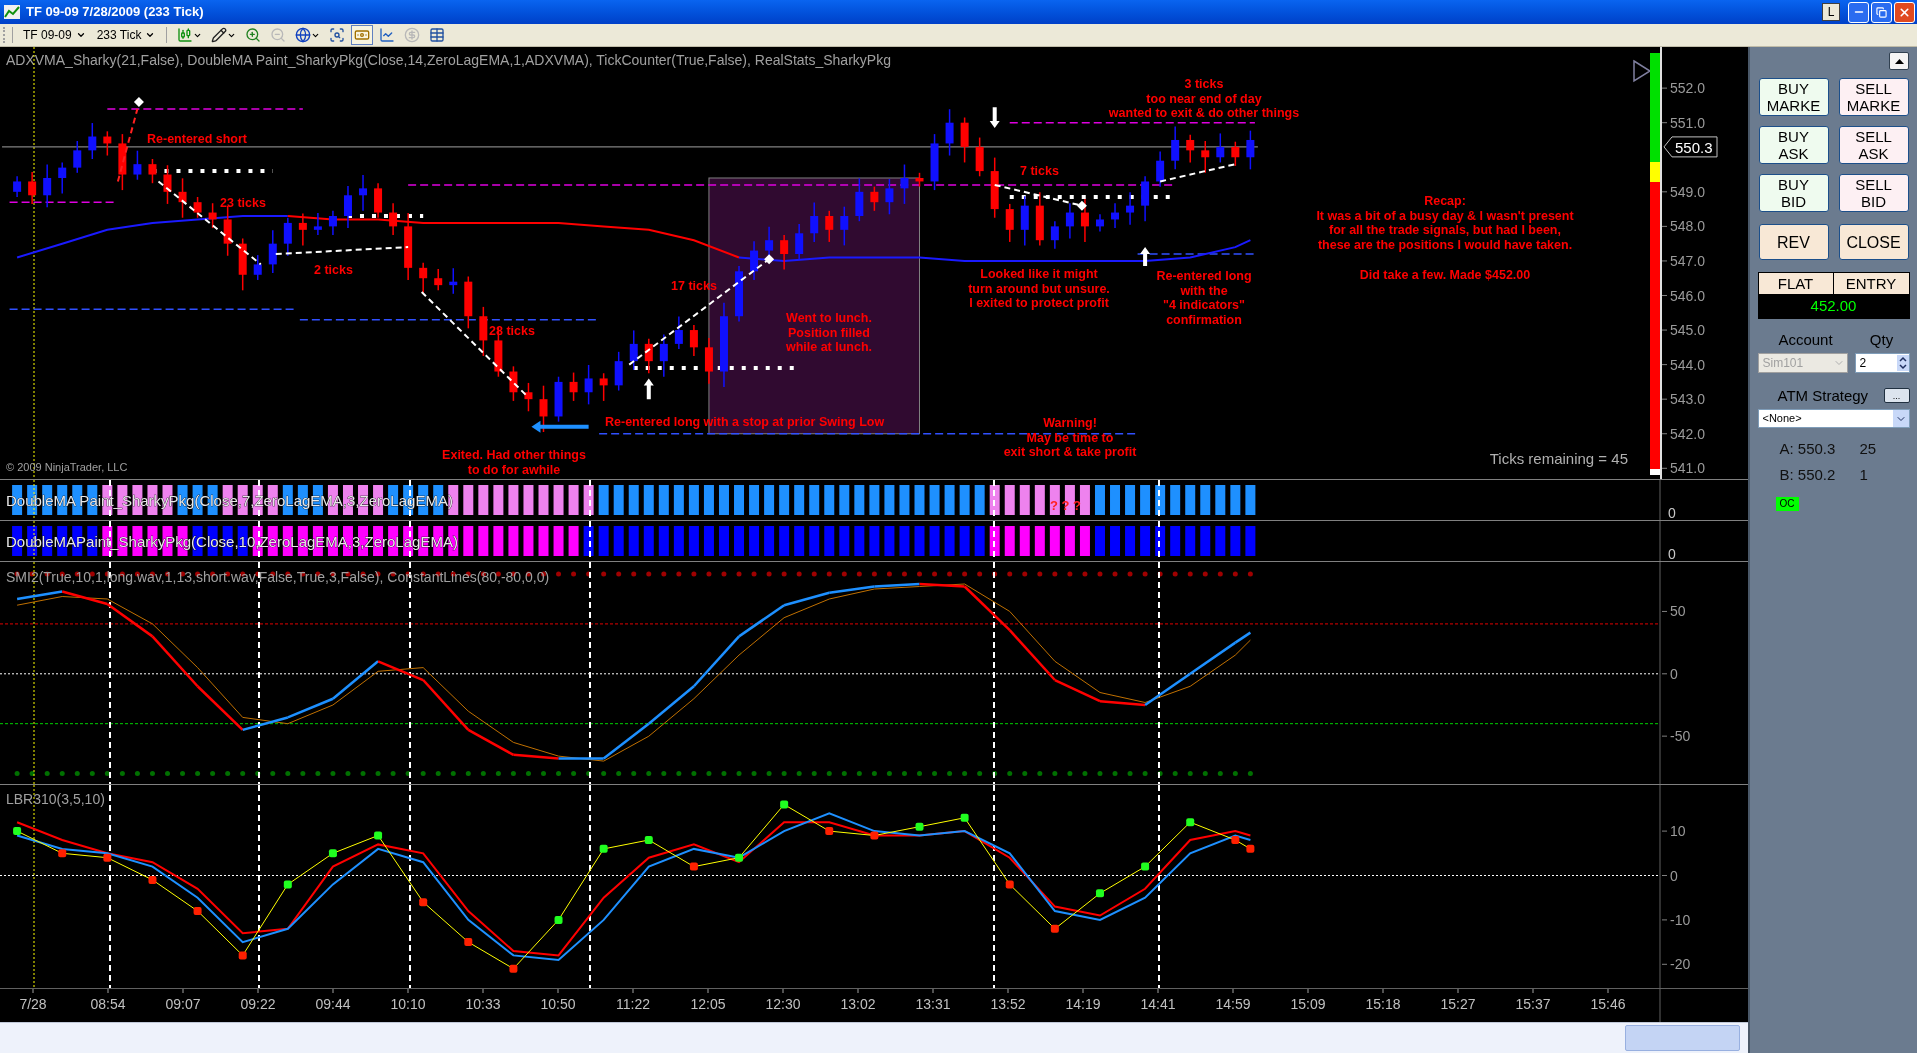 The image size is (1917, 1053). What do you see at coordinates (1533, 1004) in the screenshot?
I see `time-label: 15:37` at bounding box center [1533, 1004].